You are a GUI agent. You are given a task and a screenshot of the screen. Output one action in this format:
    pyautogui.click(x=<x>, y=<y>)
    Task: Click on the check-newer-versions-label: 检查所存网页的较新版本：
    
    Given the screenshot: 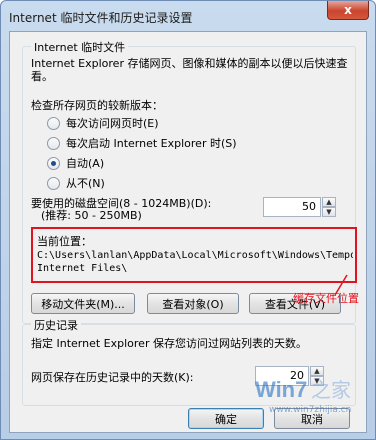 What is the action you would take?
    pyautogui.click(x=97, y=105)
    